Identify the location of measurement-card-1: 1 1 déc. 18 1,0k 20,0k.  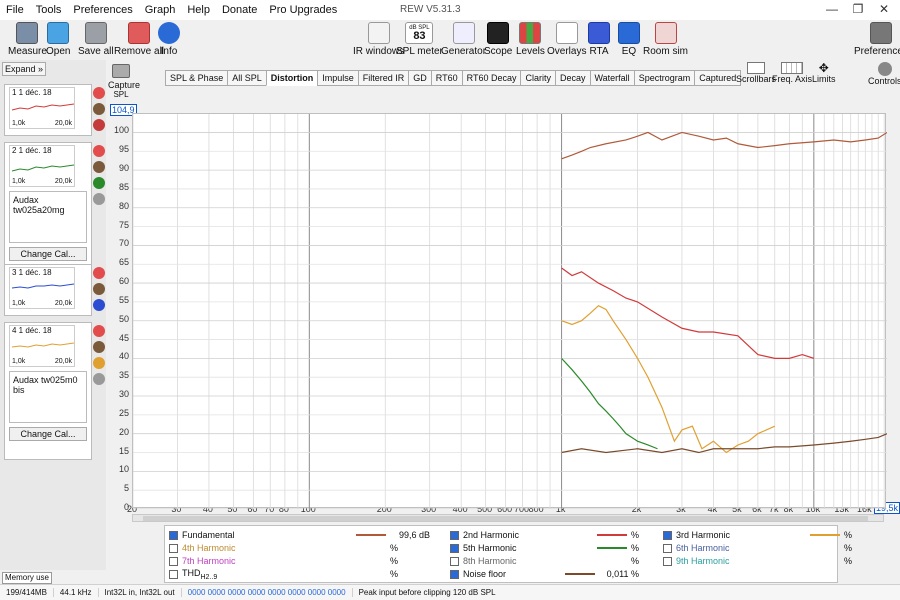
(54, 110).